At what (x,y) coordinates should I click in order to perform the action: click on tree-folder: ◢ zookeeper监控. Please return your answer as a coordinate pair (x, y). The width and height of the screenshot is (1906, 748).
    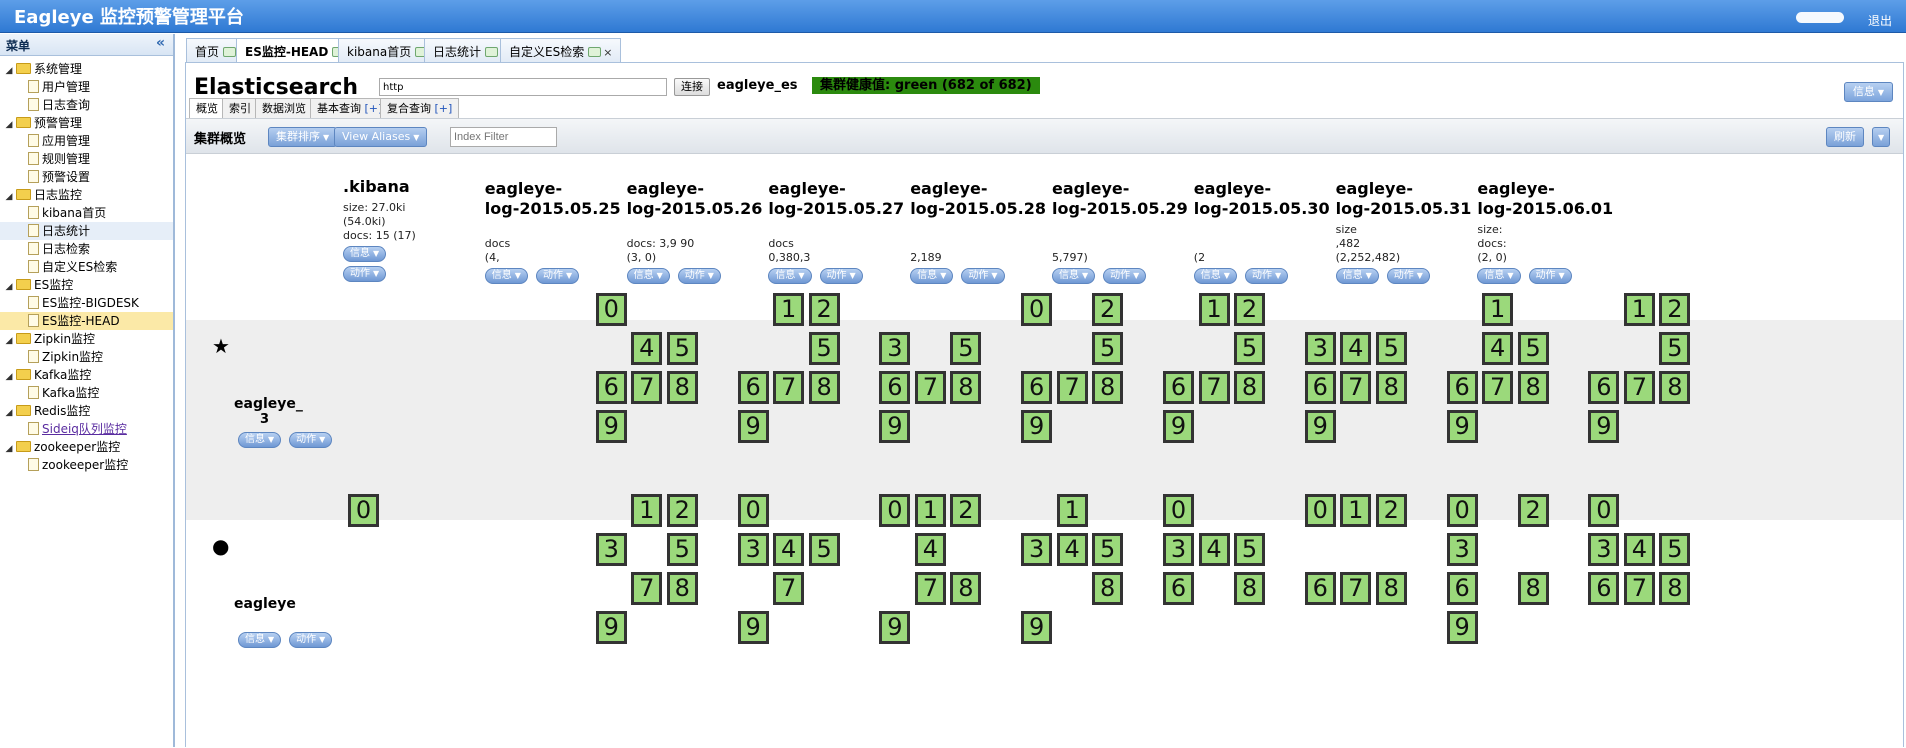
    Looking at the image, I should click on (86, 447).